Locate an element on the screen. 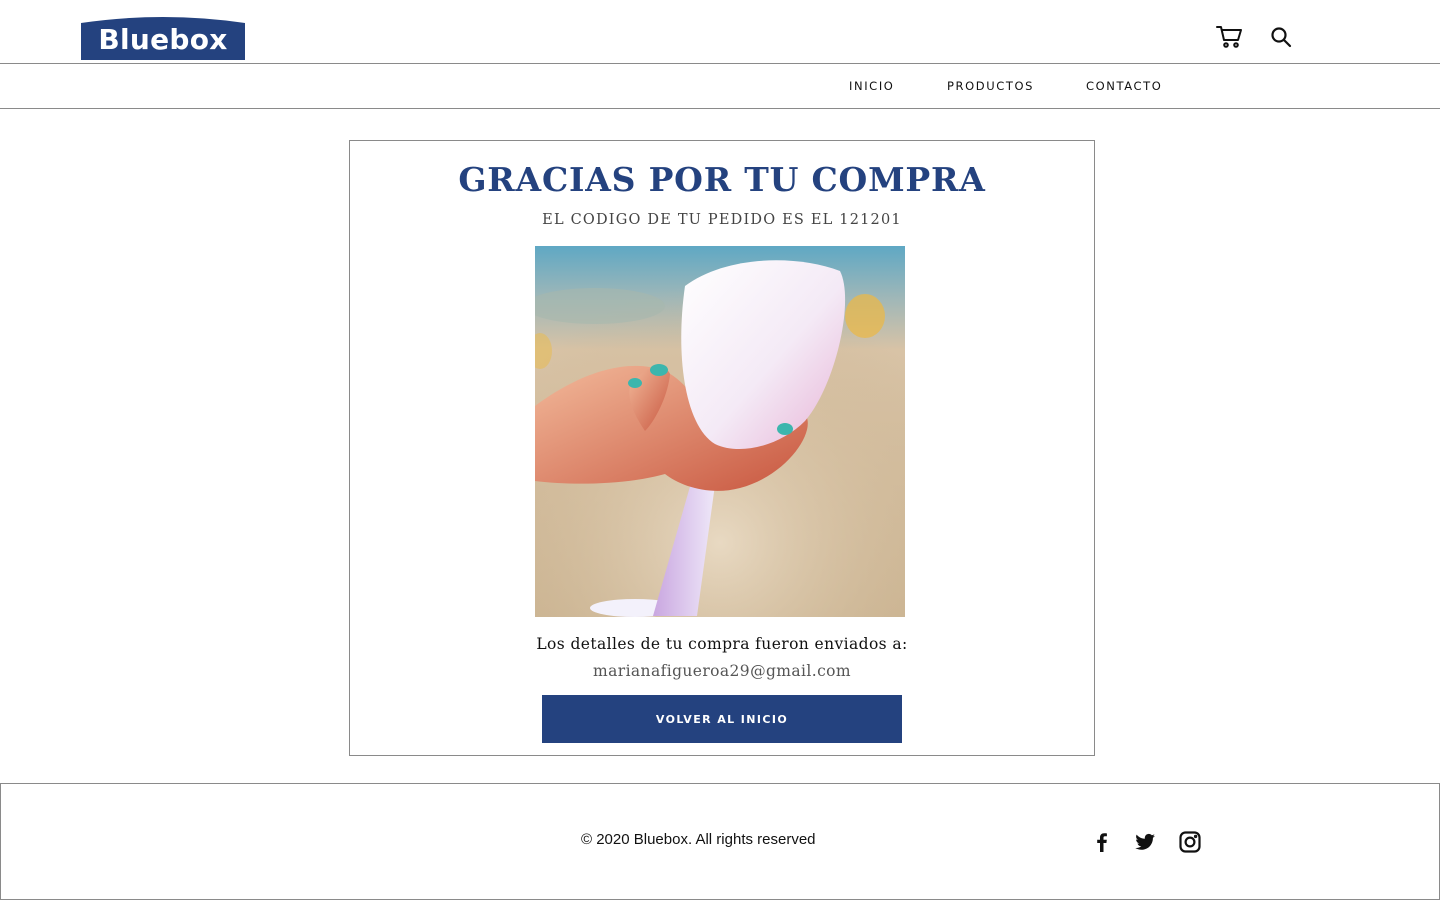 This screenshot has height=900, width=1440. search-icon is located at coordinates (1281, 37).